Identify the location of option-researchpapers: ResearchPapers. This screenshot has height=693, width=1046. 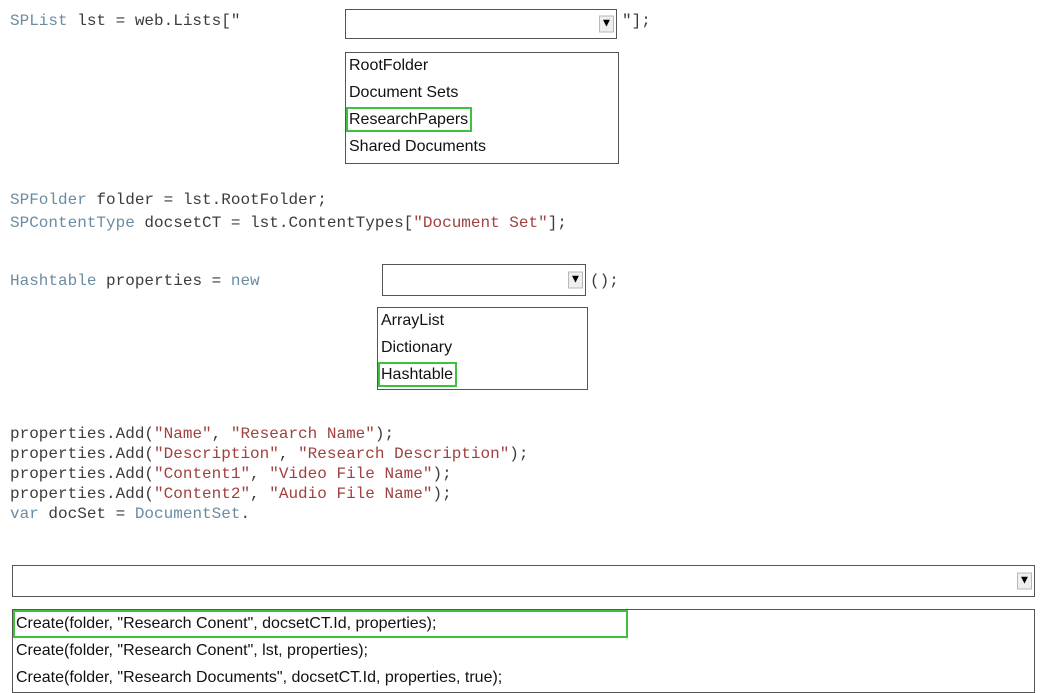
(409, 119).